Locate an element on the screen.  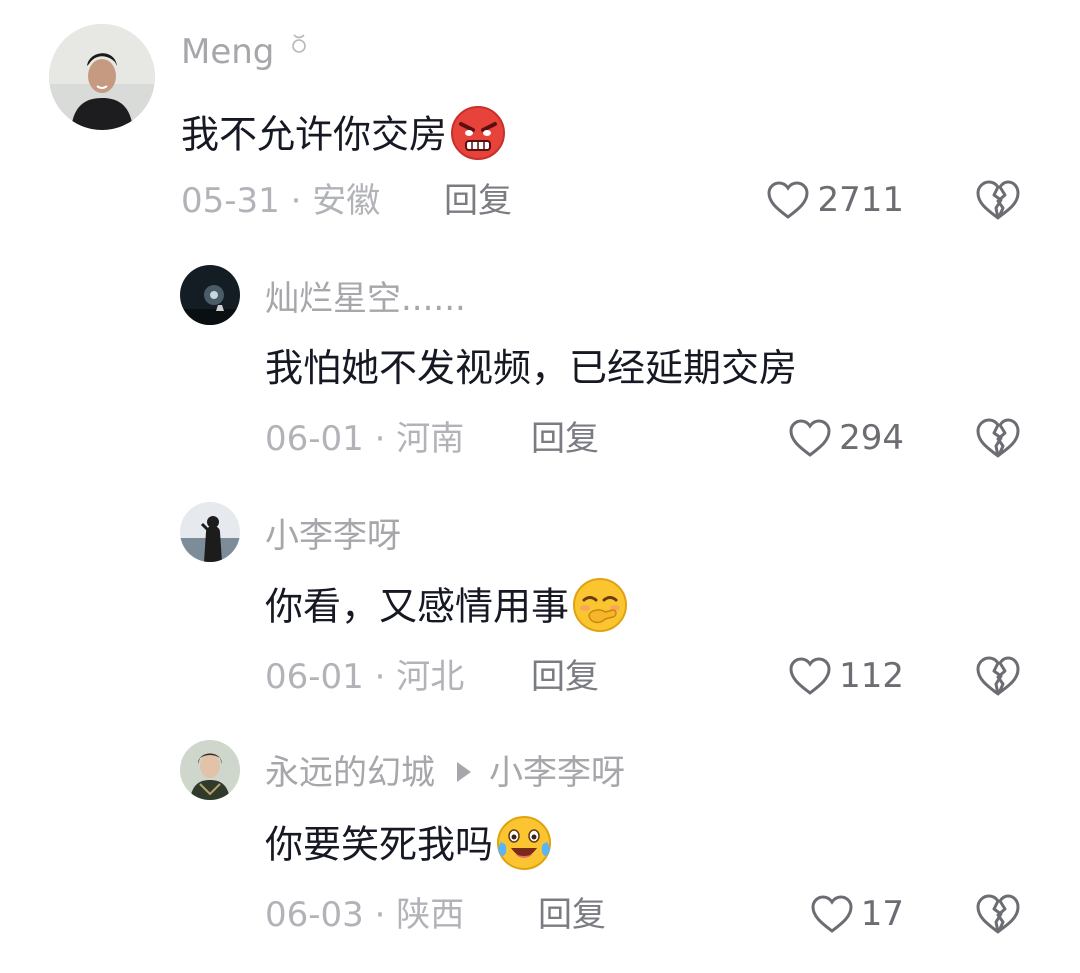
like-count: 17 is located at coordinates (882, 914).